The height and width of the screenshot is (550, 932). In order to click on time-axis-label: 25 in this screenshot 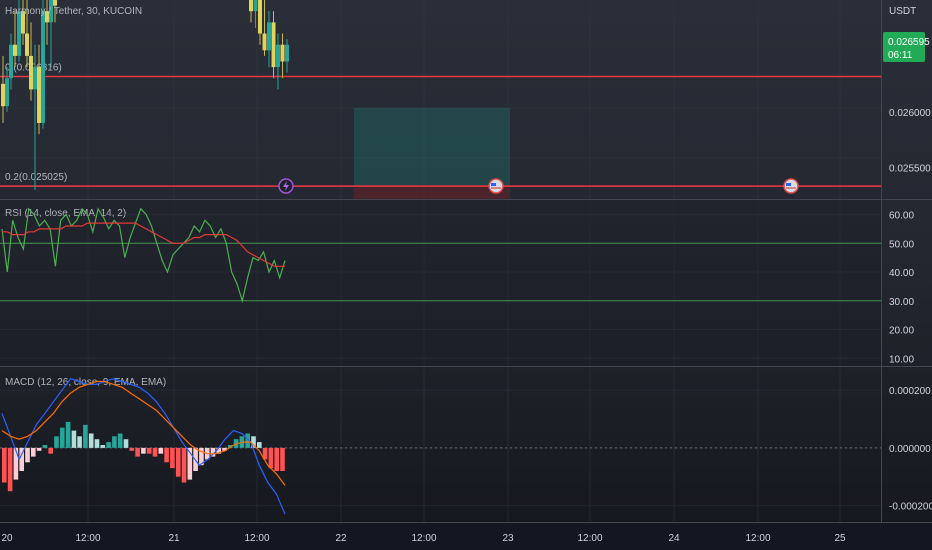, I will do `click(840, 538)`.